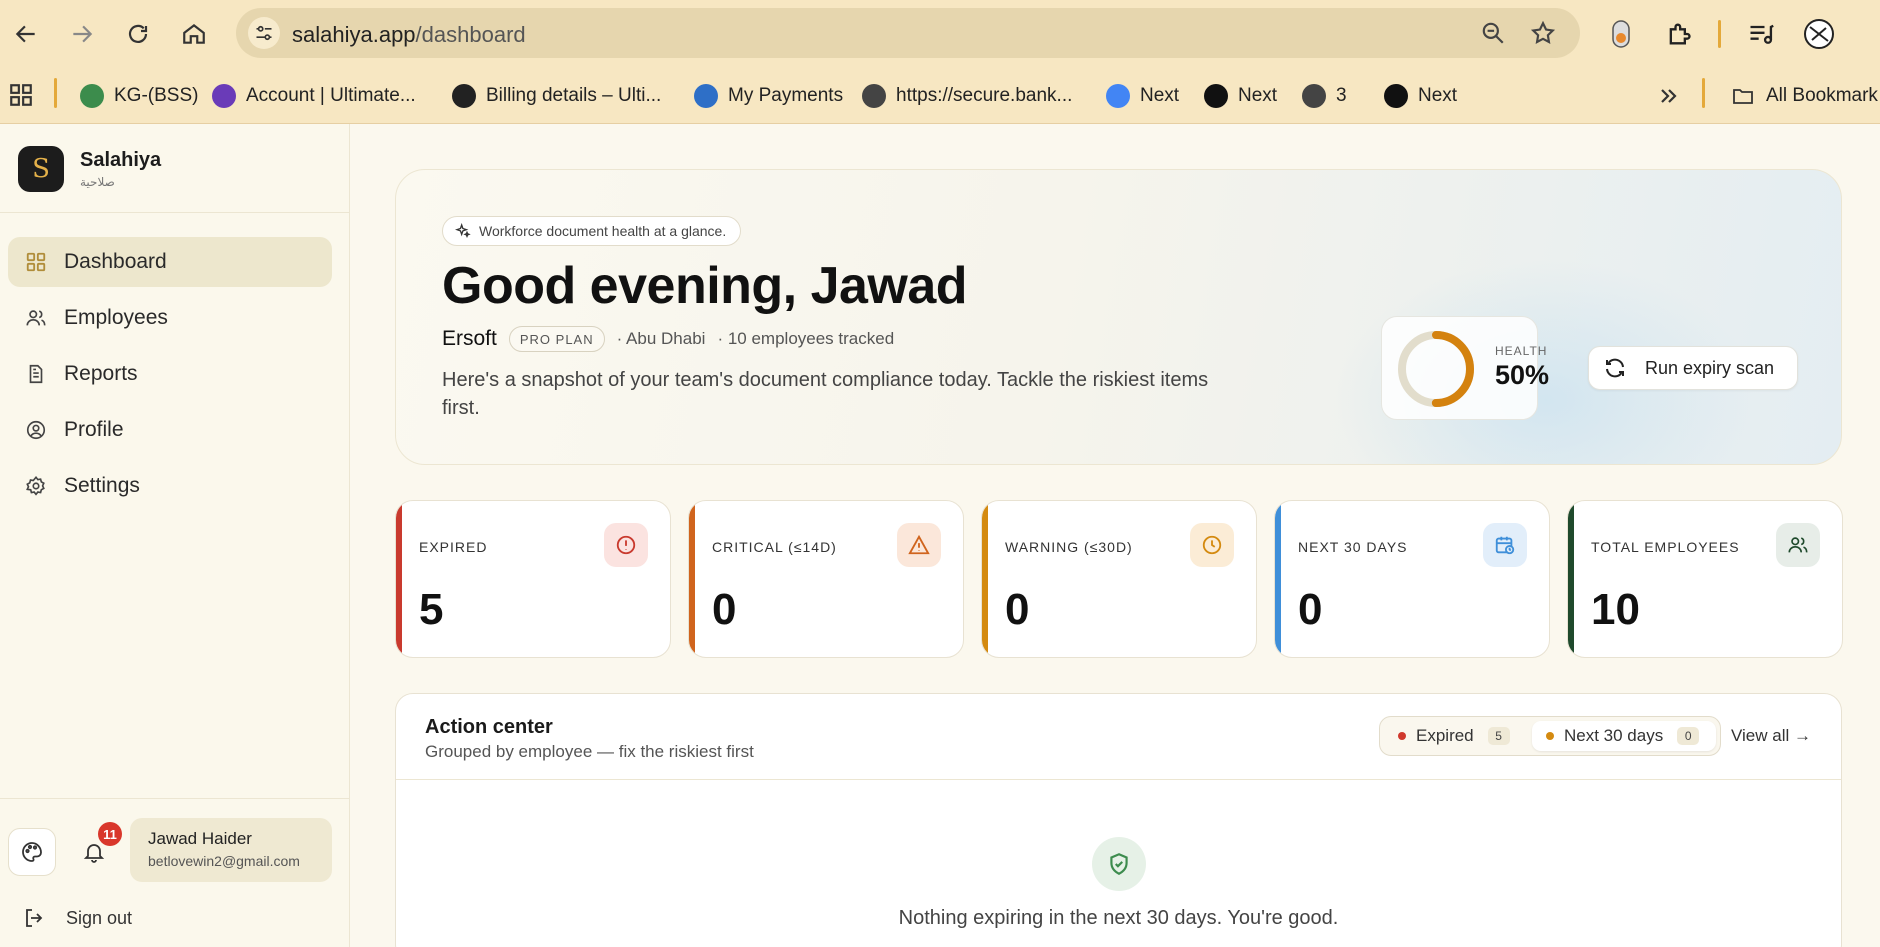 The width and height of the screenshot is (1880, 947). Describe the element at coordinates (121, 160) in the screenshot. I see `brand-name: Salahiya` at that location.